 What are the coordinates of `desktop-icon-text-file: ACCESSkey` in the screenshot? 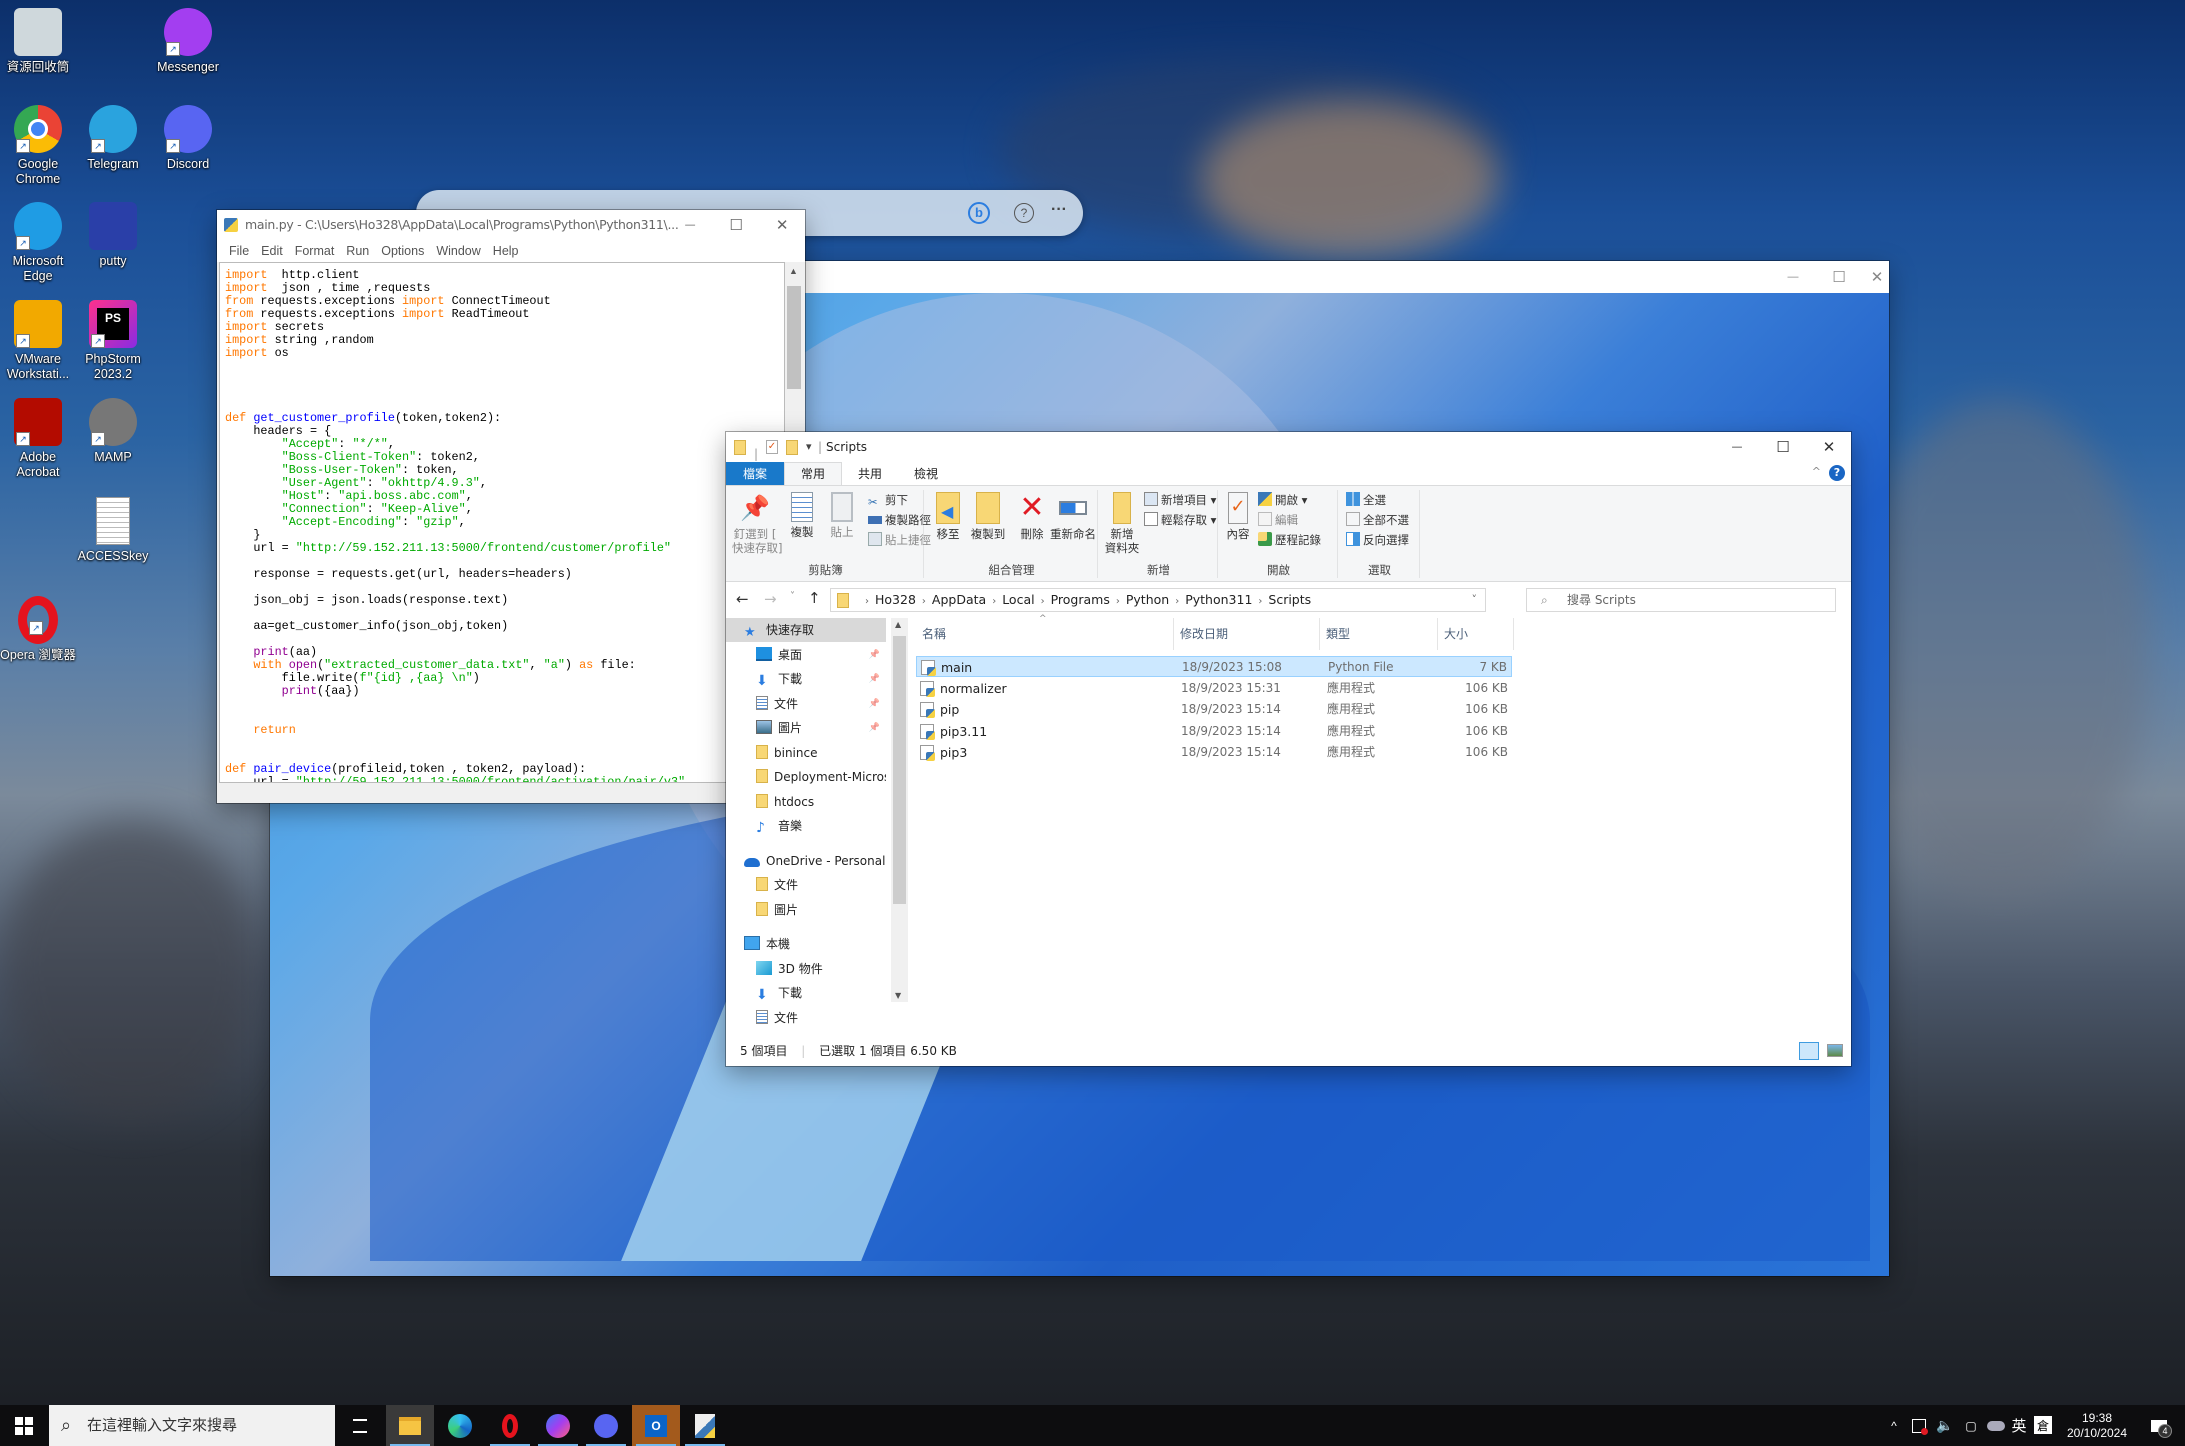 It's located at (113, 530).